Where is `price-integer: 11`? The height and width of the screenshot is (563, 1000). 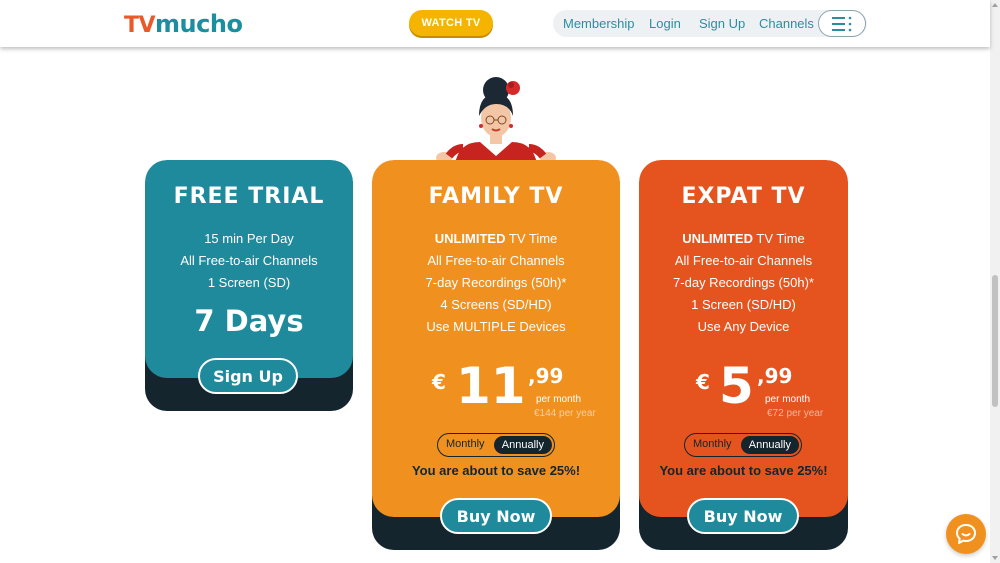
price-integer: 11 is located at coordinates (491, 386).